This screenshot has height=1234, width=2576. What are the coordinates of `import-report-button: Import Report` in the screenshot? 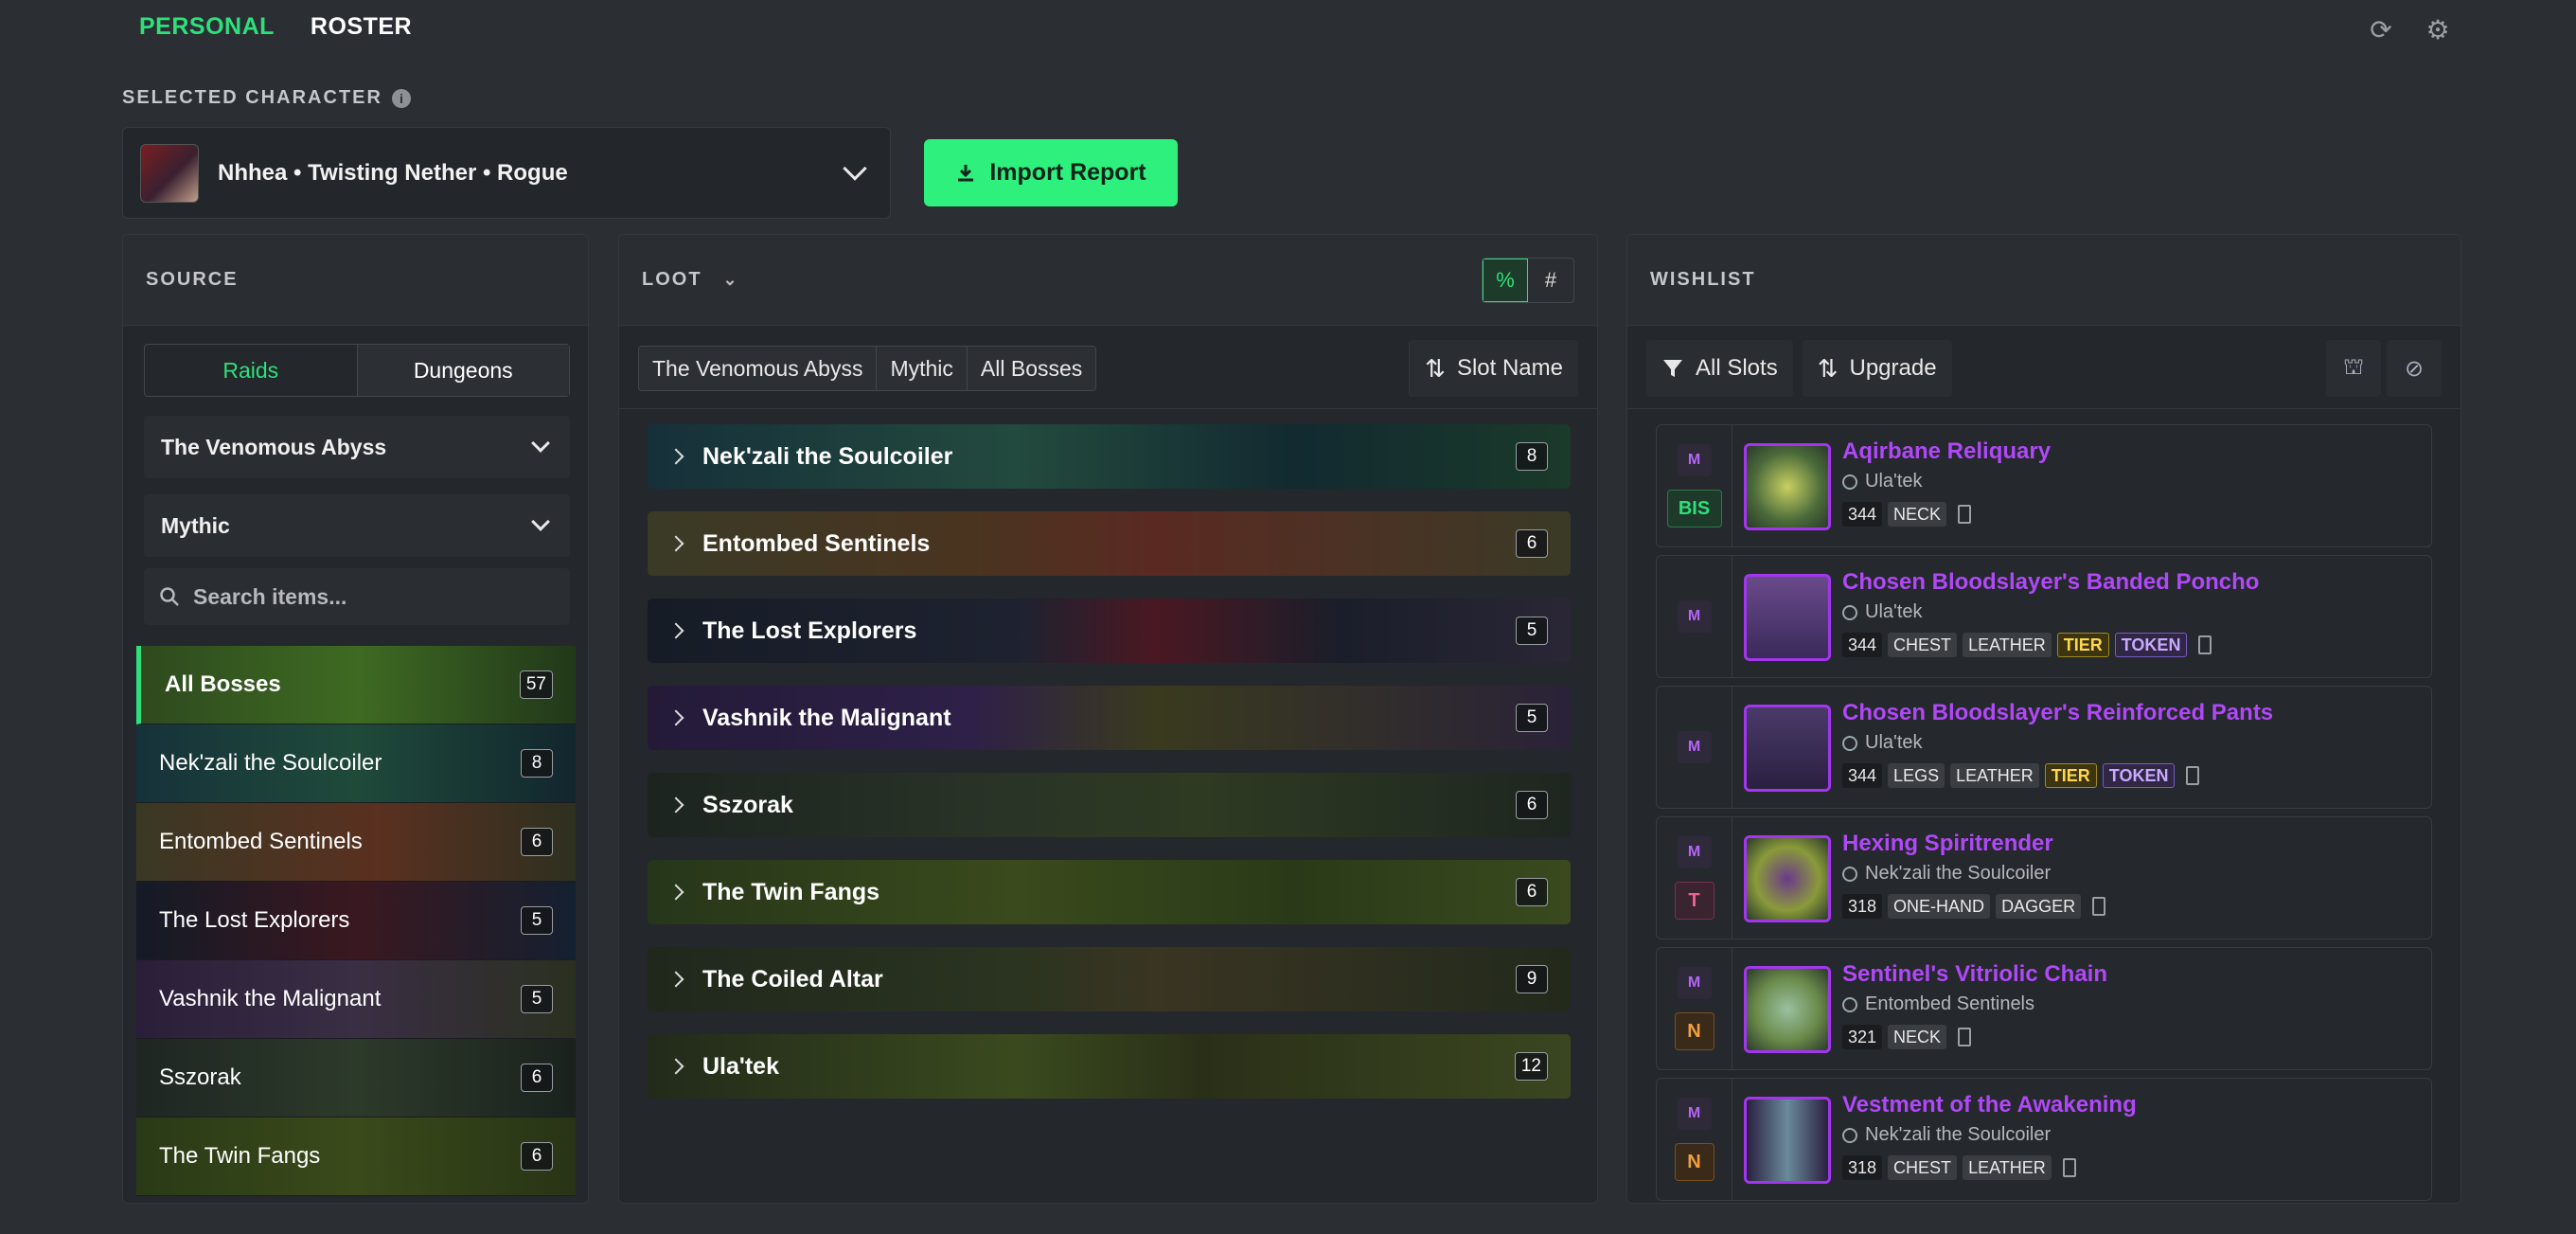 It's located at (1051, 173).